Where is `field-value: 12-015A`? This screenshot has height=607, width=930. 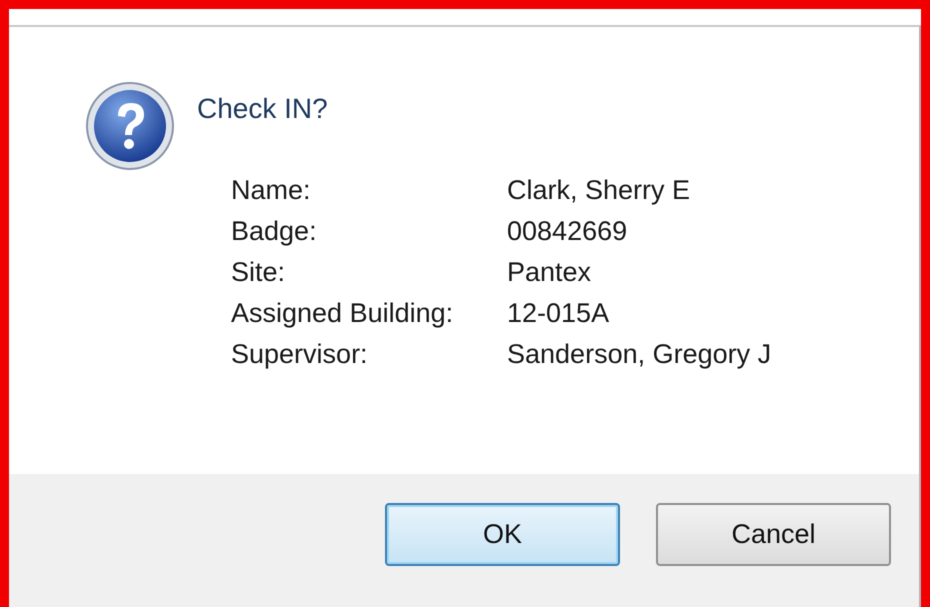
field-value: 12-015A is located at coordinates (558, 313).